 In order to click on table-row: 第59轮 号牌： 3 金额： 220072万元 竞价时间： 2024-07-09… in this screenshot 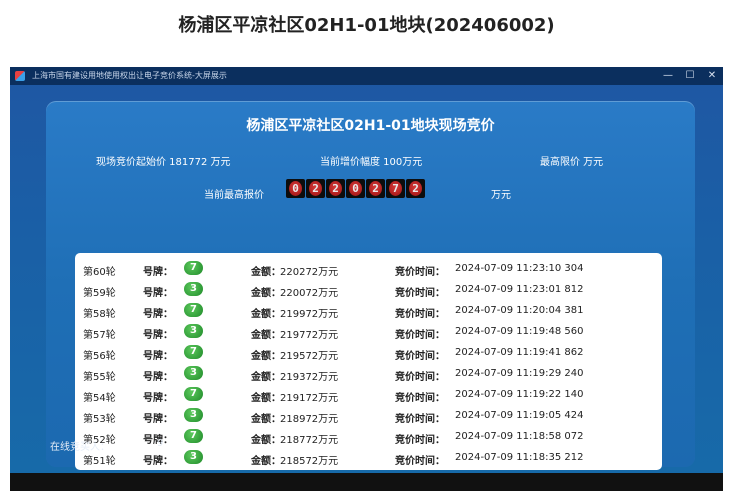, I will do `click(368, 289)`.